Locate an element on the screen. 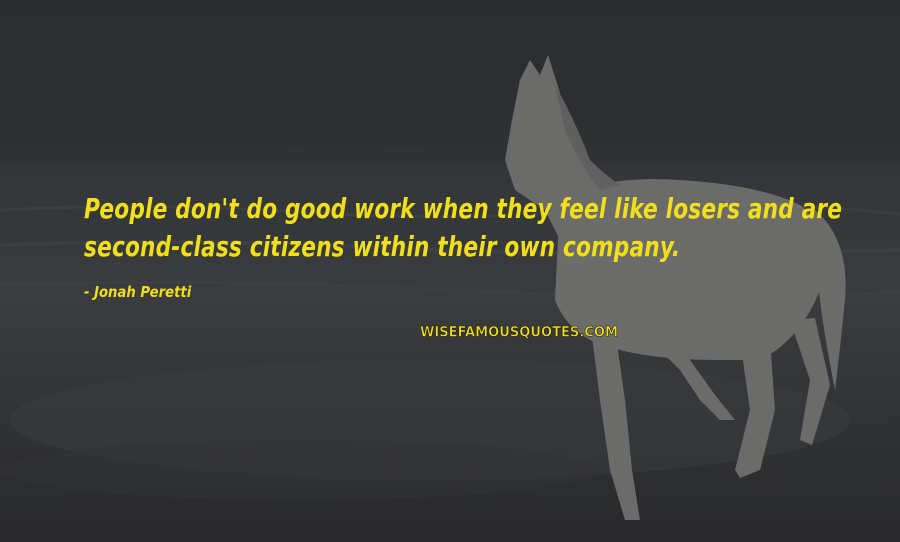 The height and width of the screenshot is (542, 900). watermark-text: WISEFAMOUSQUOTES.COM is located at coordinates (519, 333).